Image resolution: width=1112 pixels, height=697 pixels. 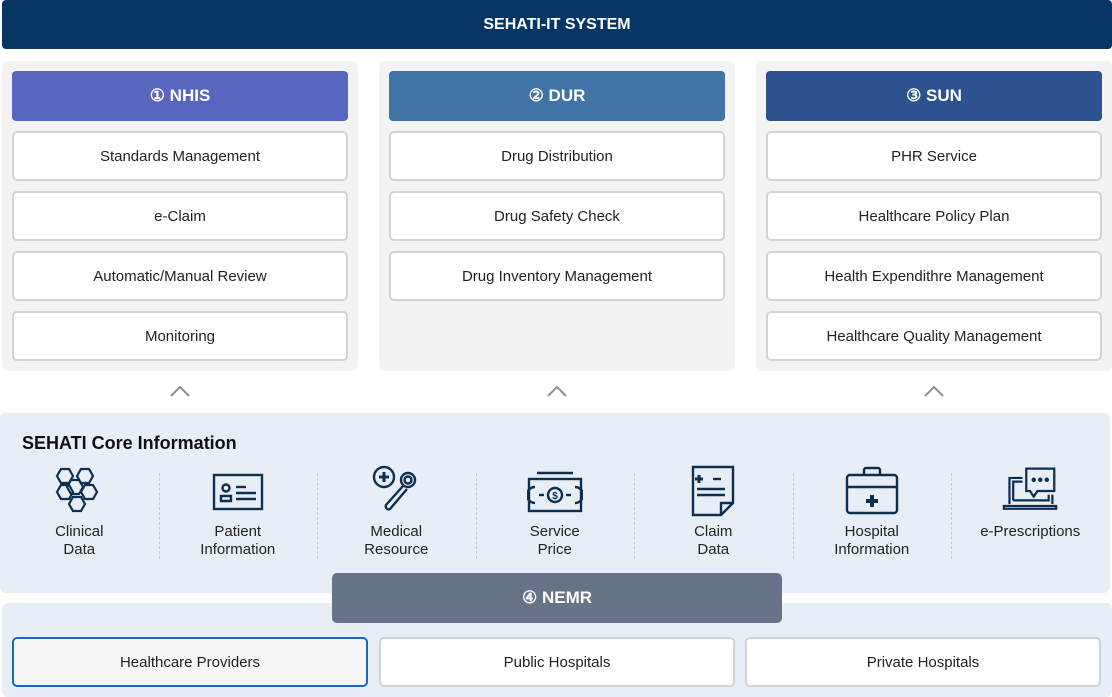 I want to click on laptop-chat-icon, so click(x=1030, y=488).